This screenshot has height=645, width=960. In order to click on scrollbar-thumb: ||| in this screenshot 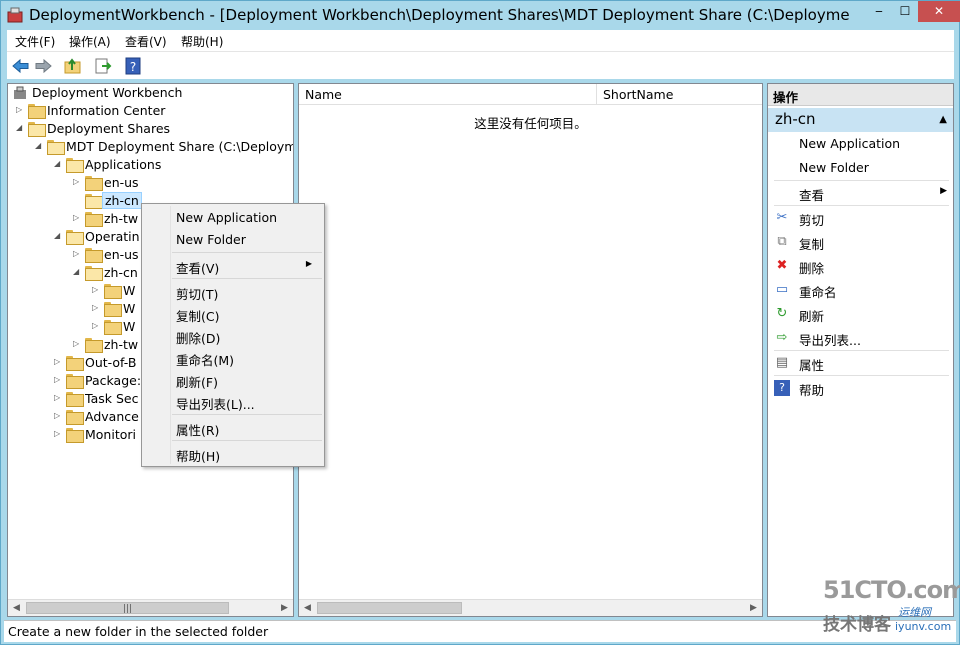, I will do `click(127, 608)`.